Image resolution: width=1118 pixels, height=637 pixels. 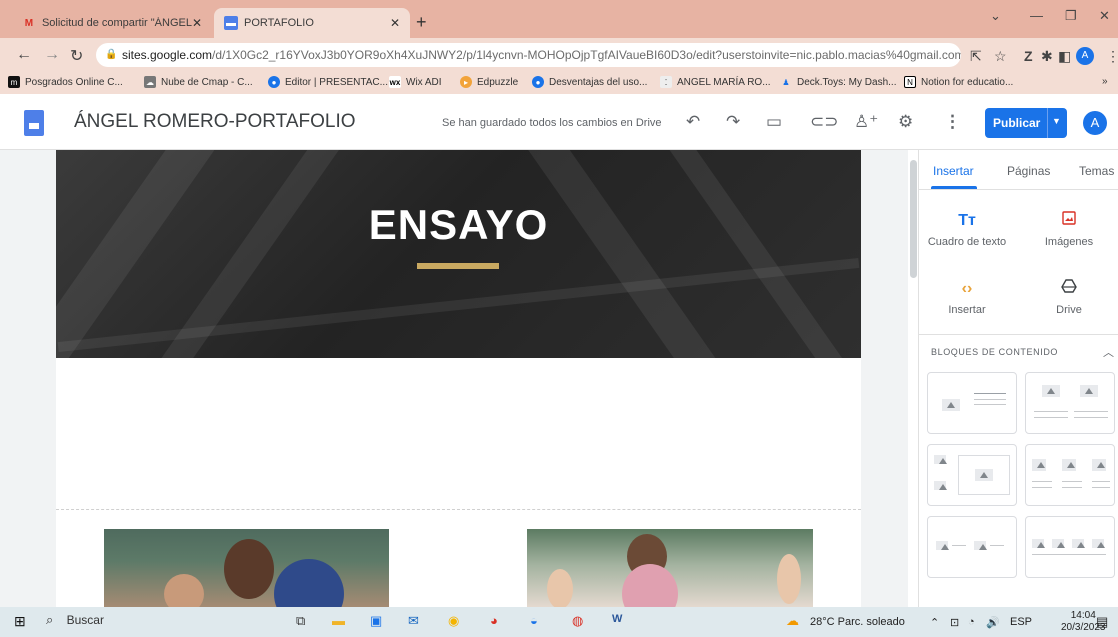 What do you see at coordinates (1000, 56) in the screenshot?
I see `bookmark-star-icon: ☆` at bounding box center [1000, 56].